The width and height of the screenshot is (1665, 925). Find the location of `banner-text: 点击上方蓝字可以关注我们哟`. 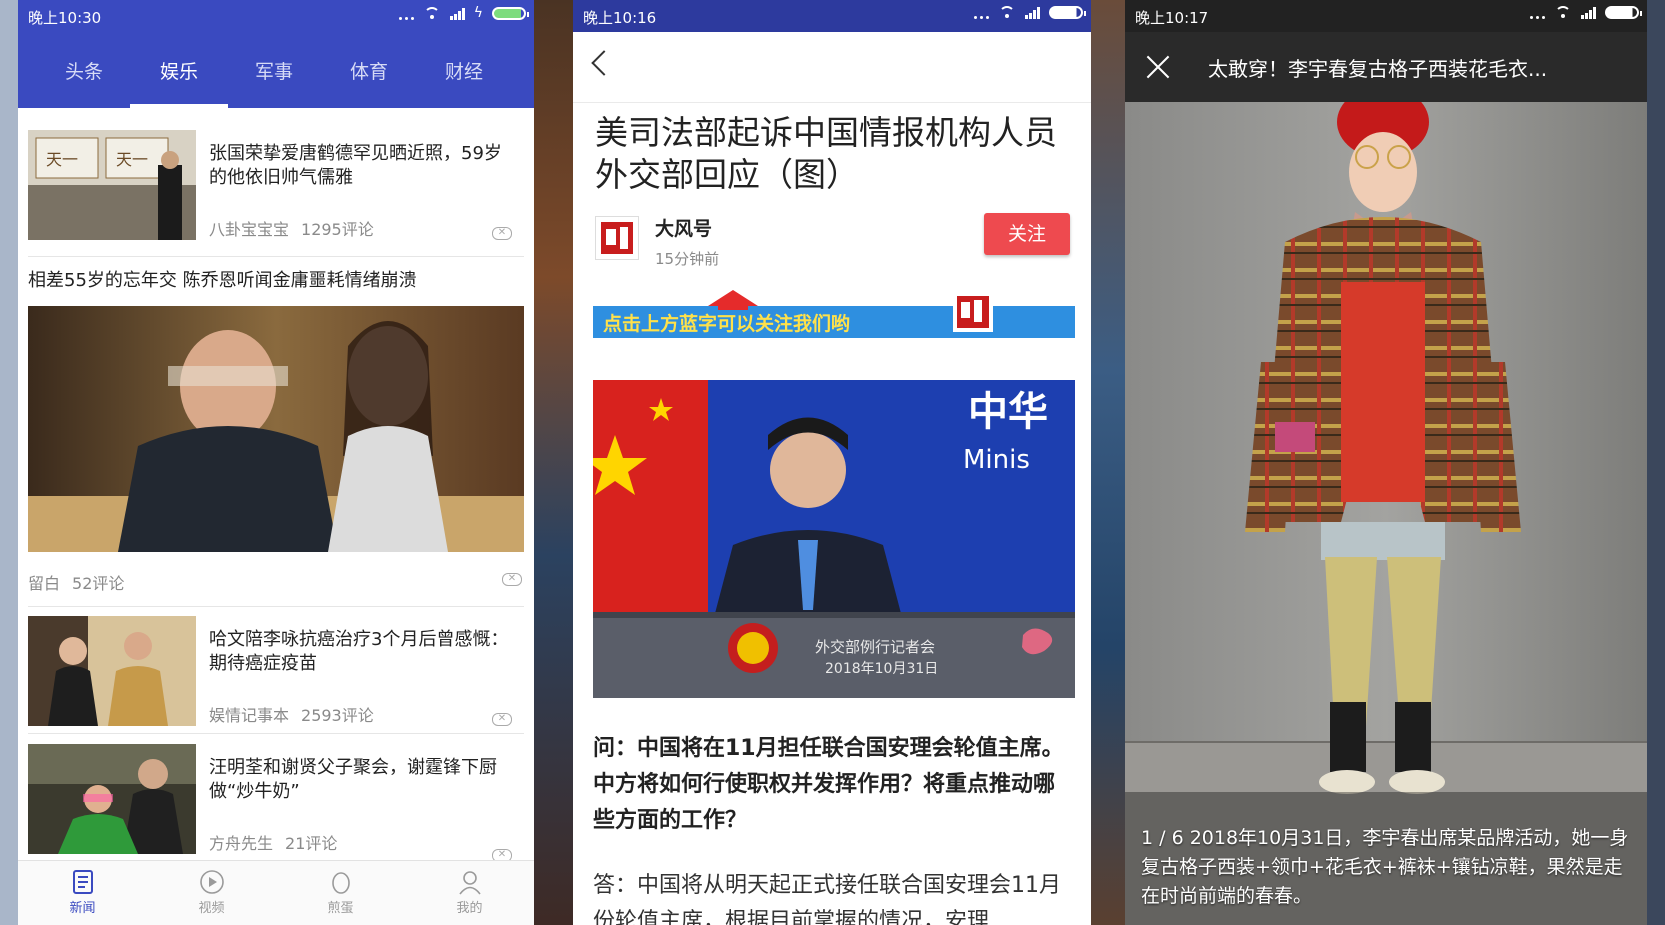

banner-text: 点击上方蓝字可以关注我们哟 is located at coordinates (726, 323).